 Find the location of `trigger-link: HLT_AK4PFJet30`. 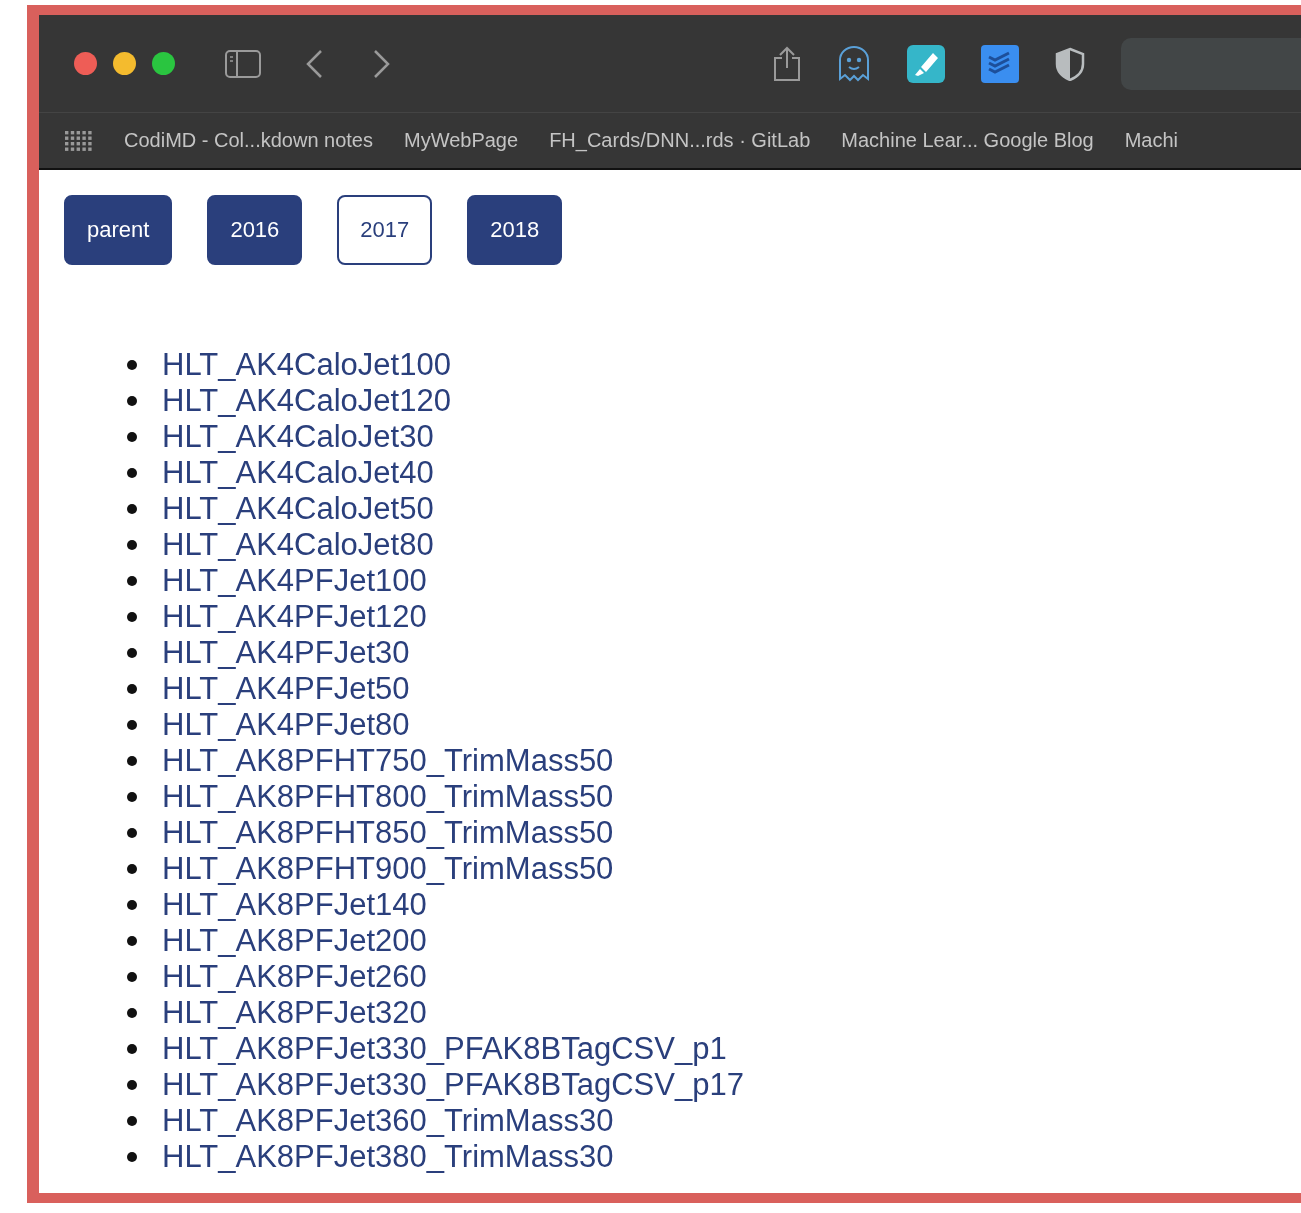

trigger-link: HLT_AK4PFJet30 is located at coordinates (286, 653).